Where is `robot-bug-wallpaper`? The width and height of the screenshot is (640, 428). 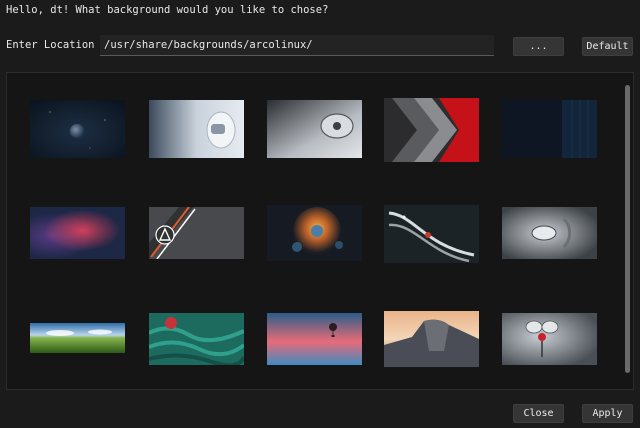
robot-bug-wallpaper is located at coordinates (549, 339).